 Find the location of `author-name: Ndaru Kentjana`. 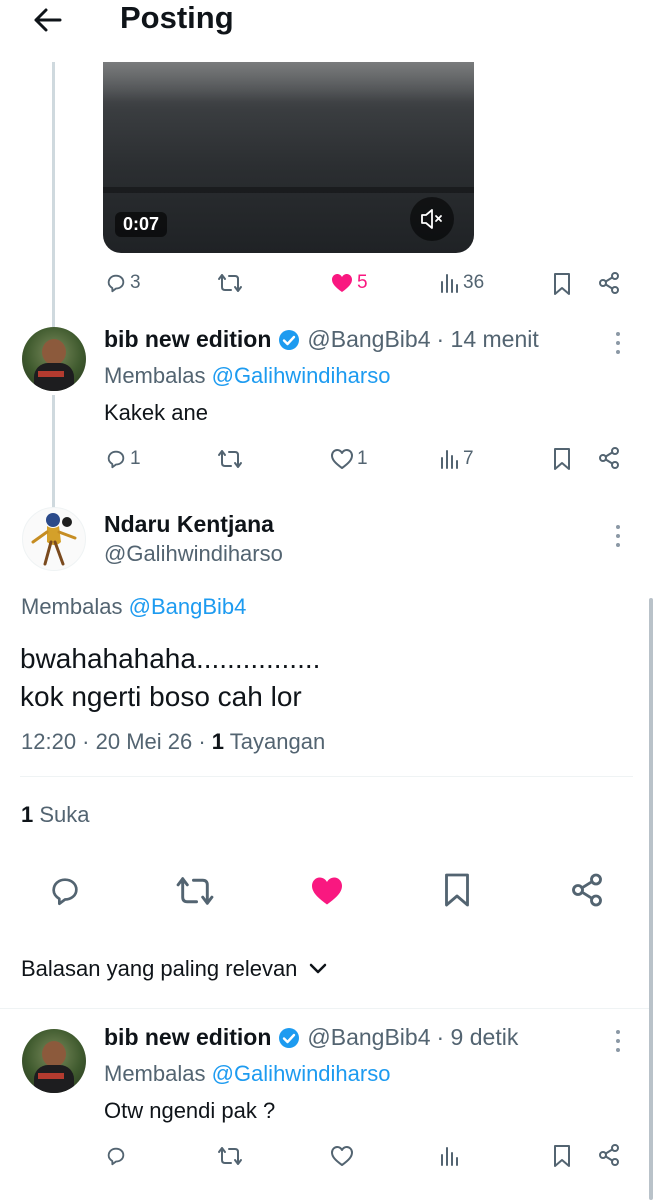

author-name: Ndaru Kentjana is located at coordinates (189, 524).